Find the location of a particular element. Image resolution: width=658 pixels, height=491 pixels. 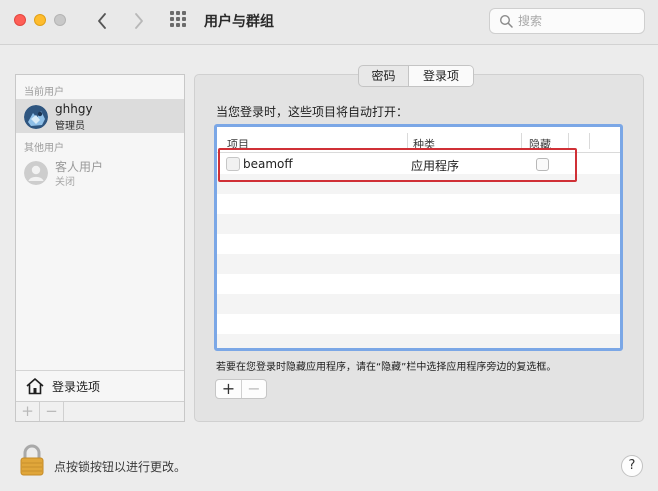

hide-checkbox is located at coordinates (542, 164).